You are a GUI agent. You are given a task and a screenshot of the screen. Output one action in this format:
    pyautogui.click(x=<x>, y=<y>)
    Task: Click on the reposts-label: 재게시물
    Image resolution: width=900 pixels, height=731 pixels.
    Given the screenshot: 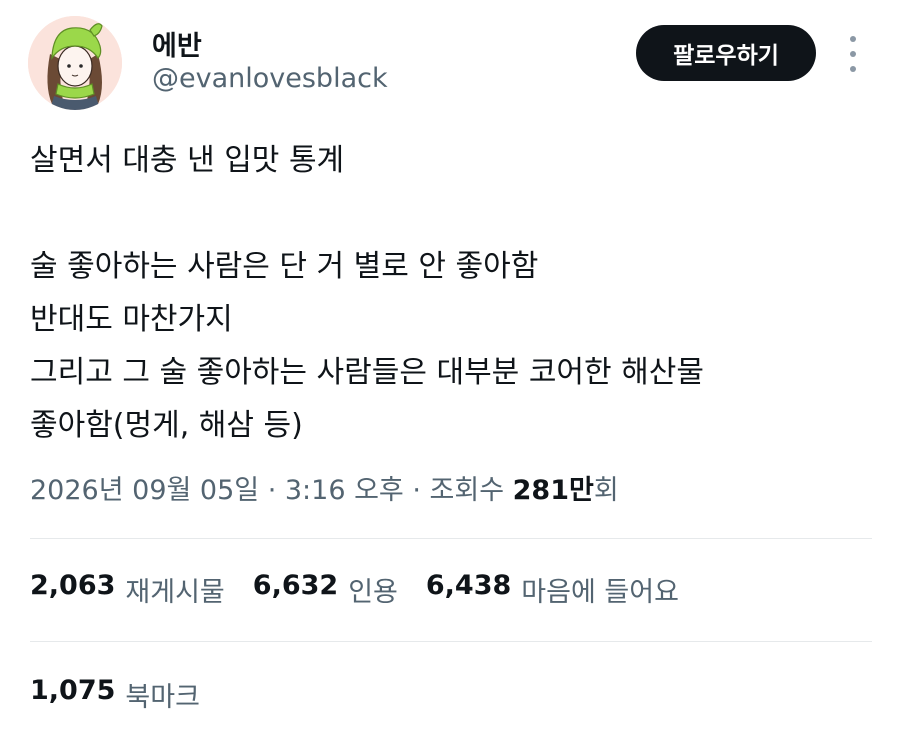 What is the action you would take?
    pyautogui.click(x=175, y=592)
    